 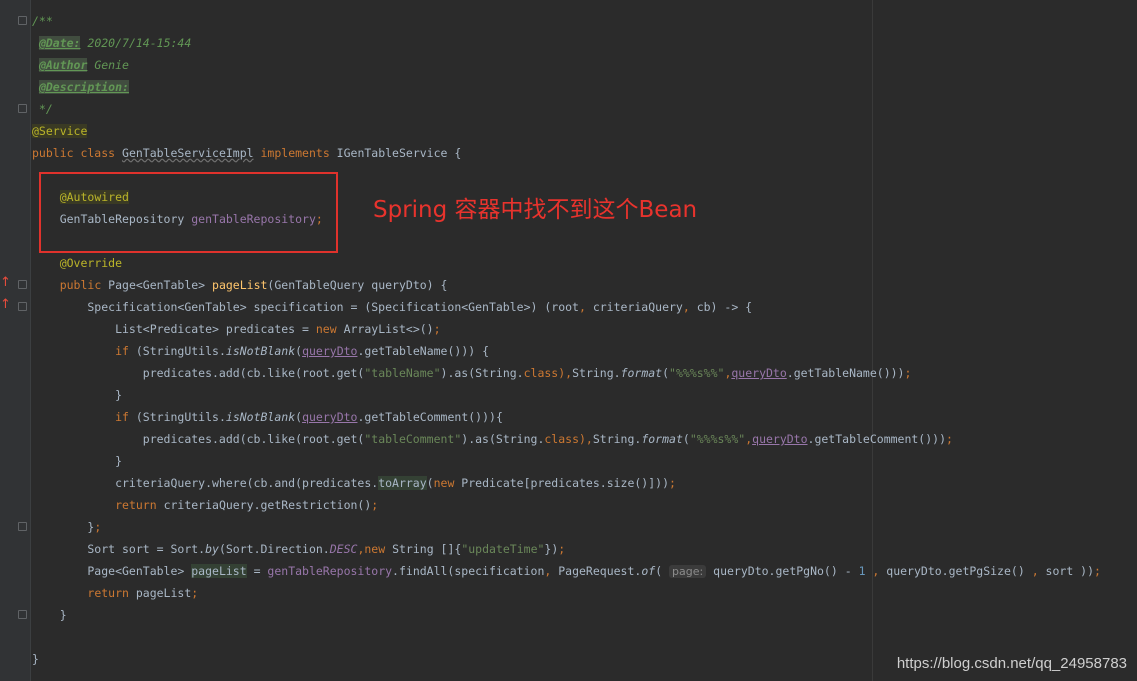 What do you see at coordinates (782, 571) in the screenshot?
I see `code-token: queryDto.getPgNo() -` at bounding box center [782, 571].